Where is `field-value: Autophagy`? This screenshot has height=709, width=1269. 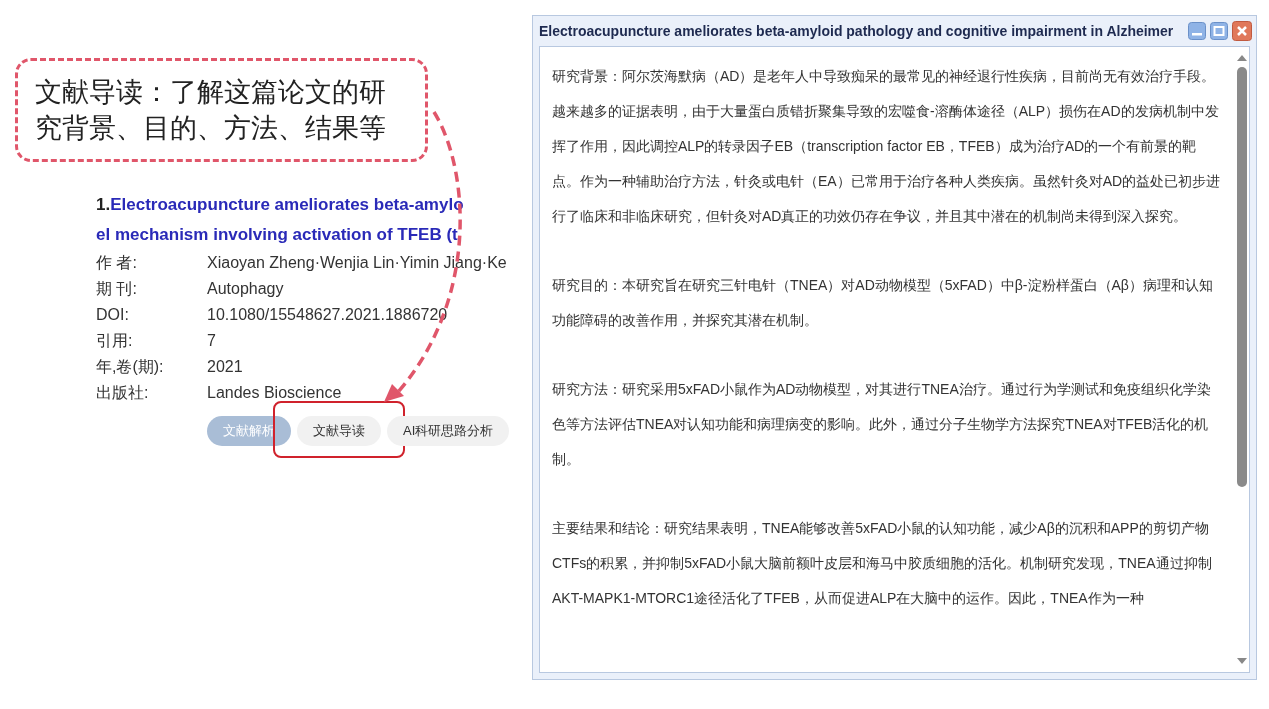 field-value: Autophagy is located at coordinates (245, 289).